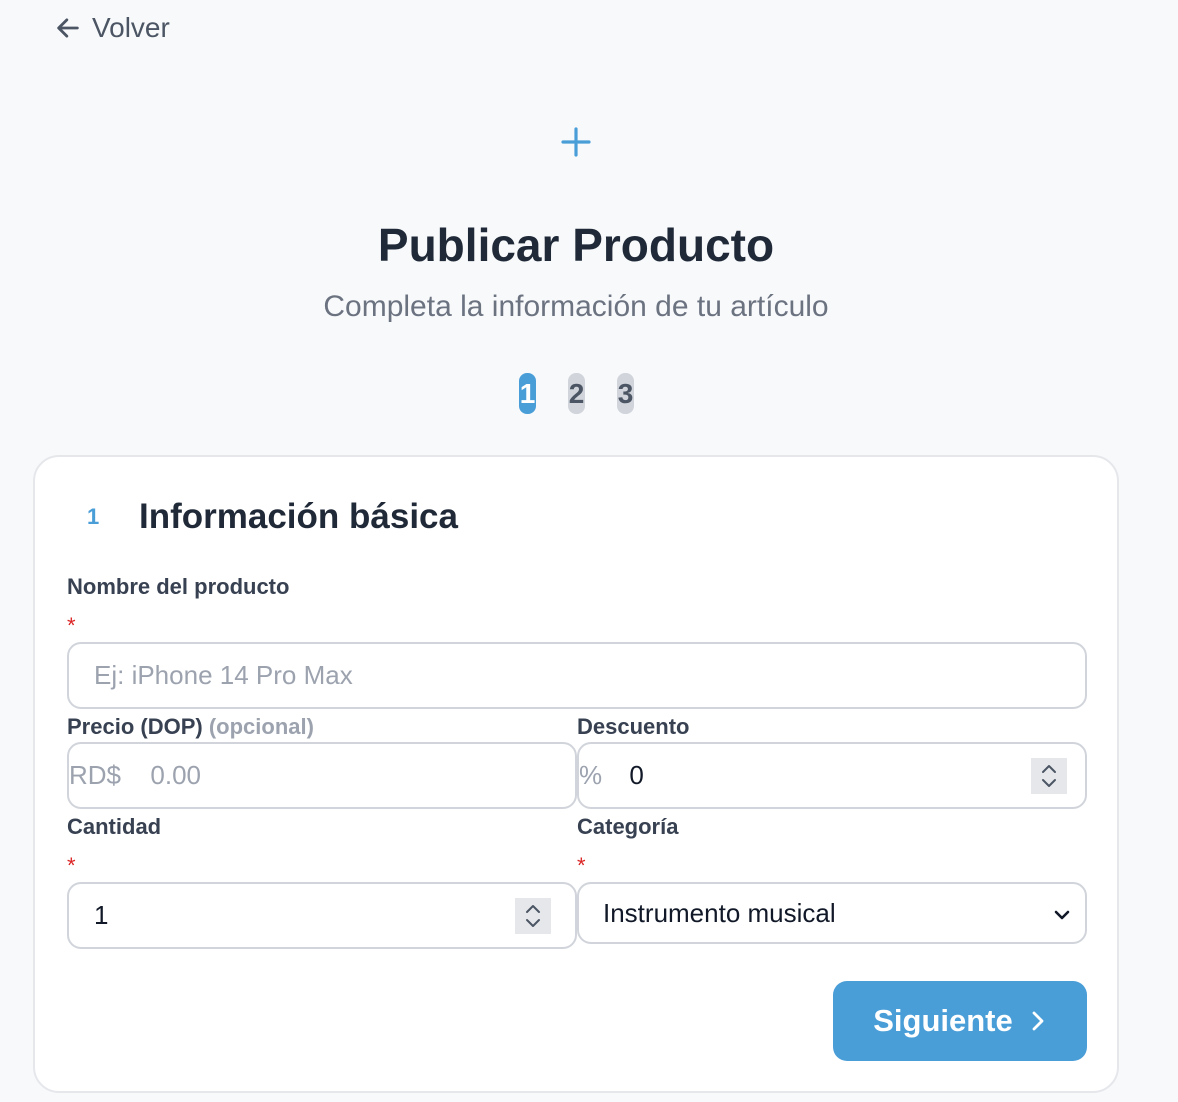  I want to click on discount-prefix: %, so click(591, 775).